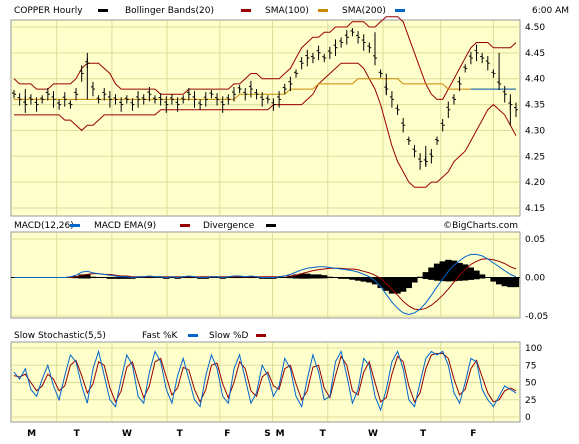 Image resolution: width=579 pixels, height=444 pixels. What do you see at coordinates (228, 336) in the screenshot?
I see `slowd-label: Slow %D` at bounding box center [228, 336].